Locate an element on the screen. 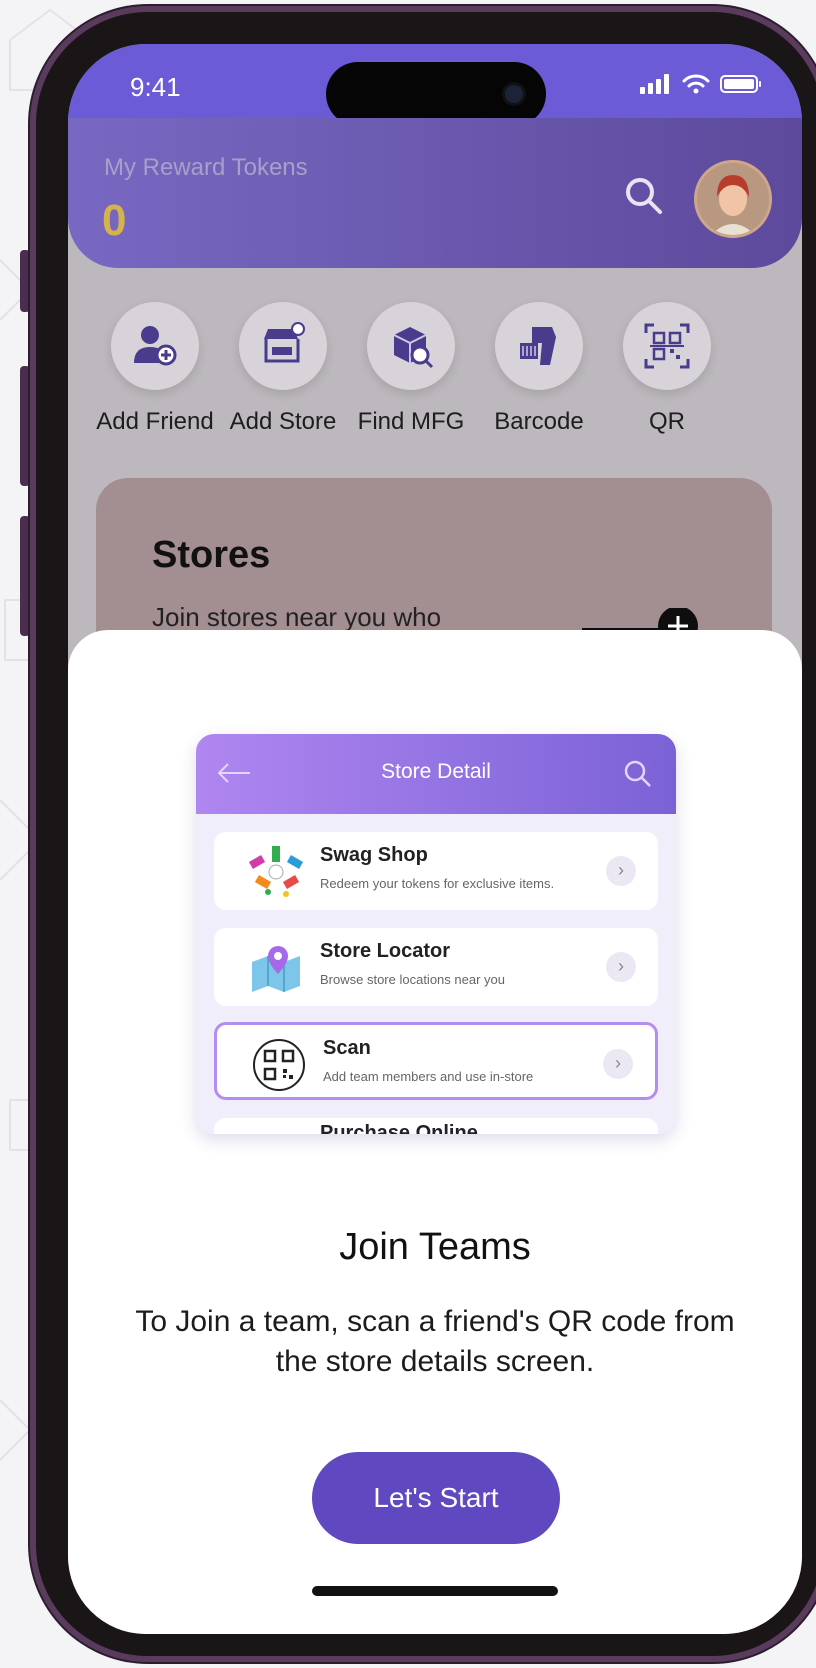 This screenshot has width=816, height=1668. scan-item: Scan Add team members and use in-store › is located at coordinates (436, 1061).